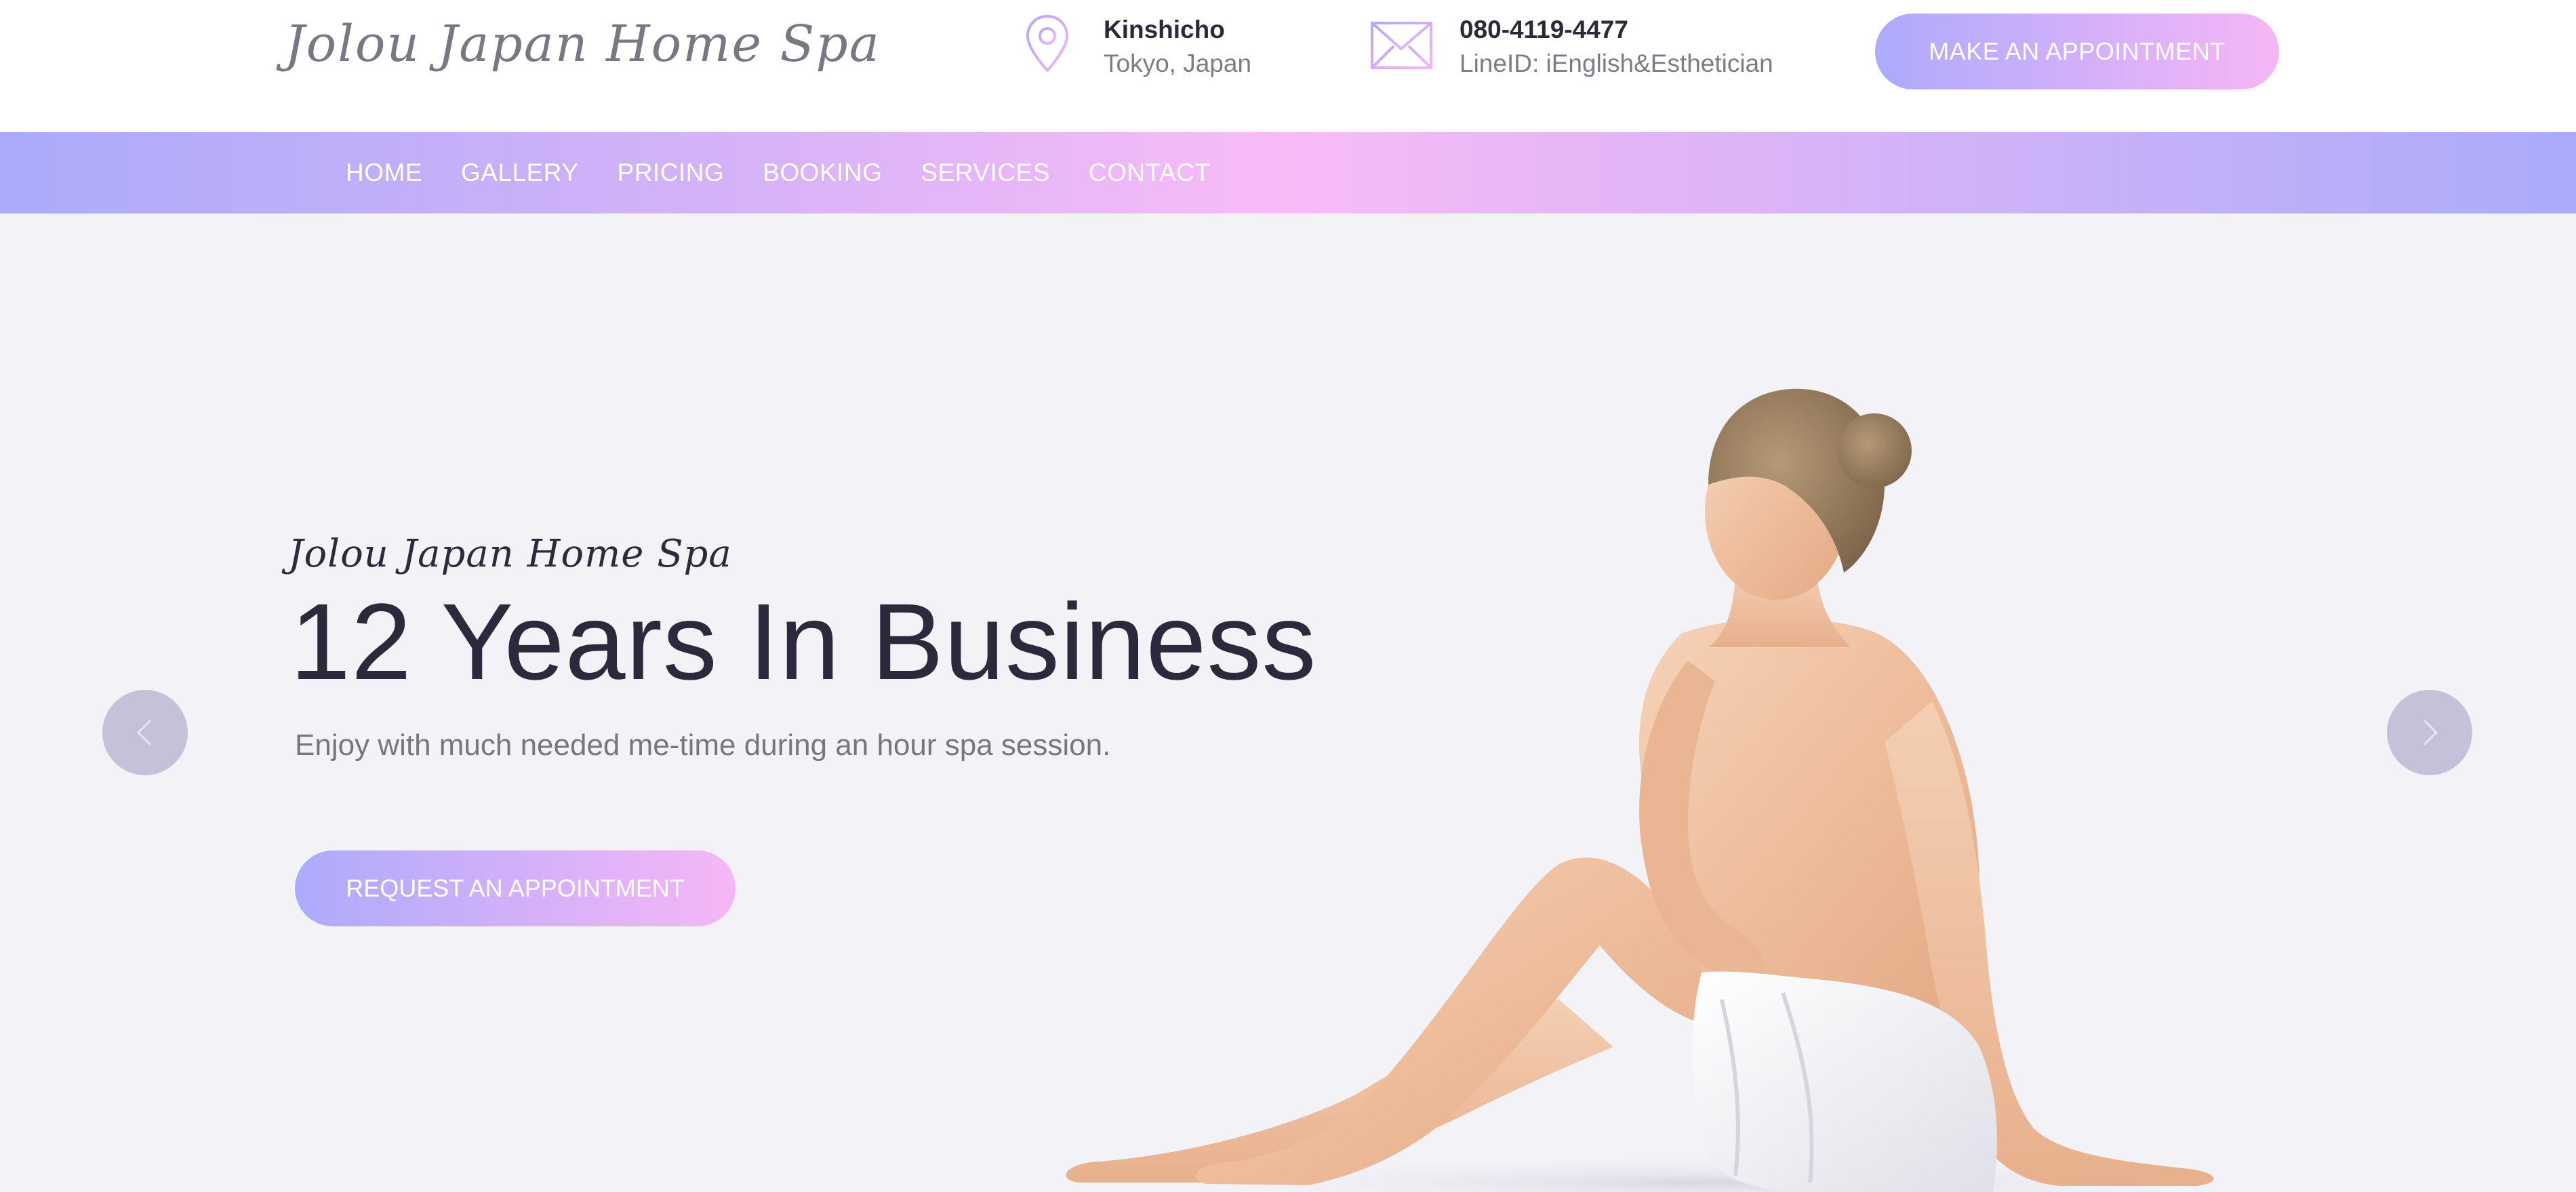 The height and width of the screenshot is (1192, 2576). What do you see at coordinates (515, 888) in the screenshot?
I see `request-appointment-button: REQUEST AN APPOINTMENT` at bounding box center [515, 888].